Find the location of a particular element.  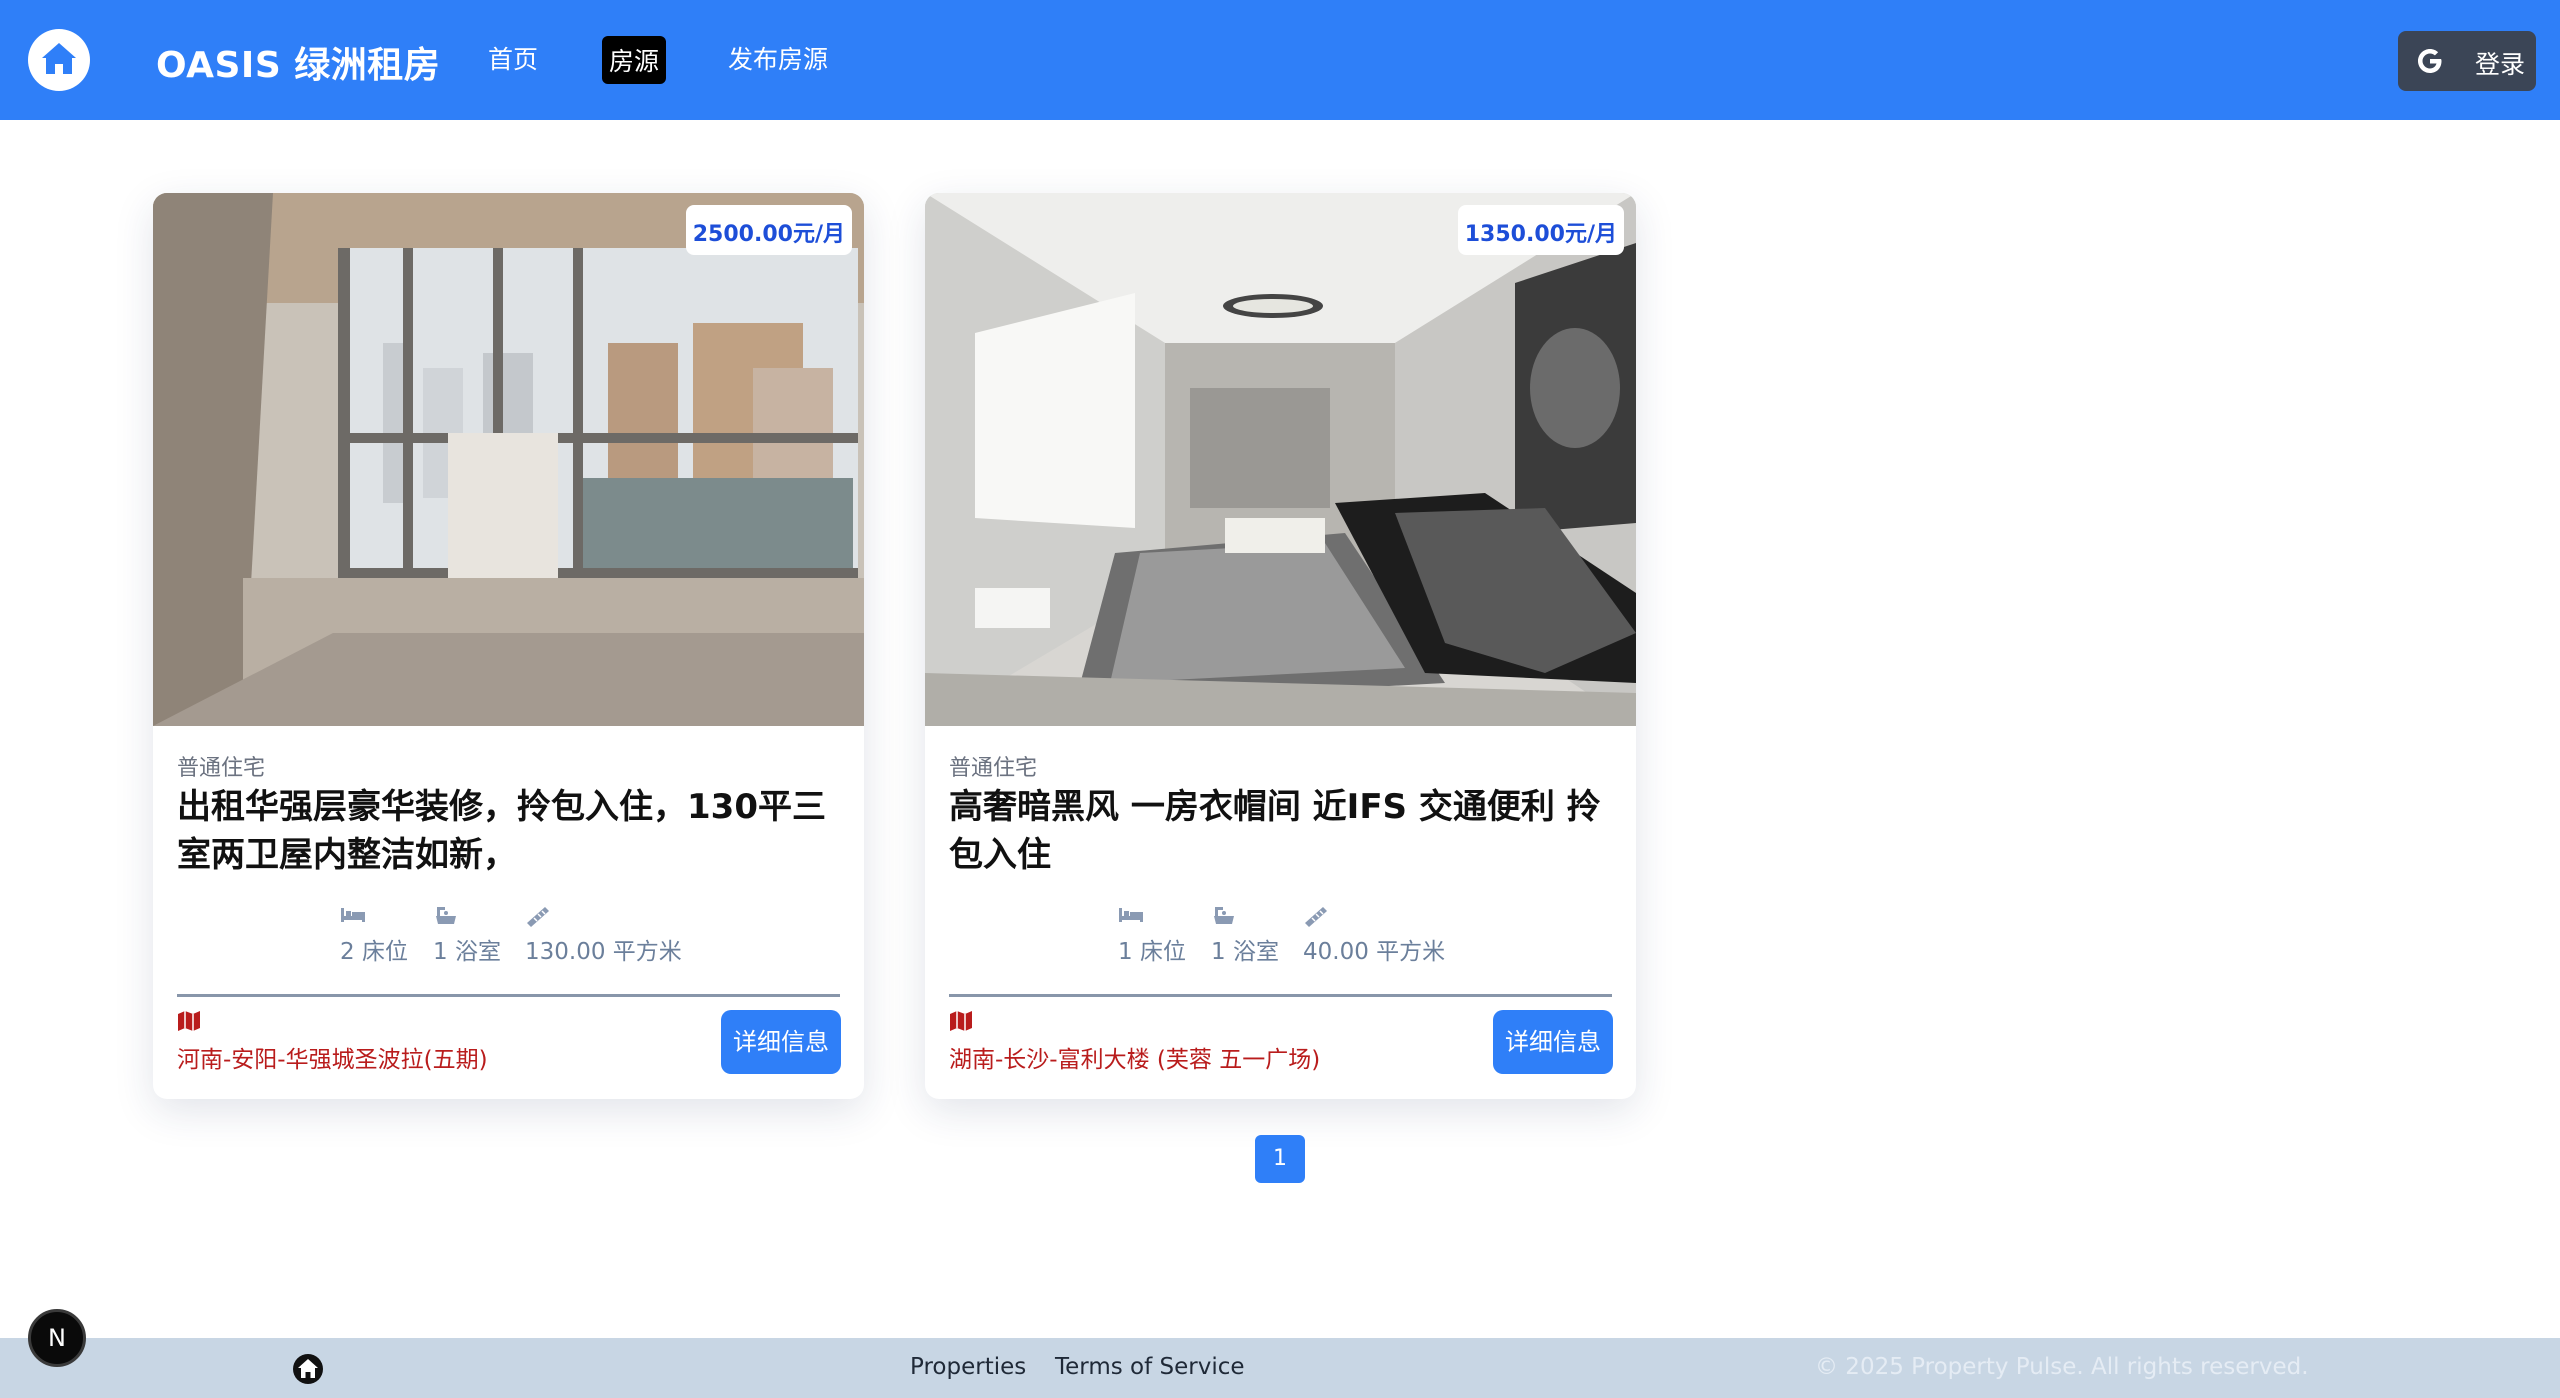

area-size: 130.00 平方米 is located at coordinates (603, 952).